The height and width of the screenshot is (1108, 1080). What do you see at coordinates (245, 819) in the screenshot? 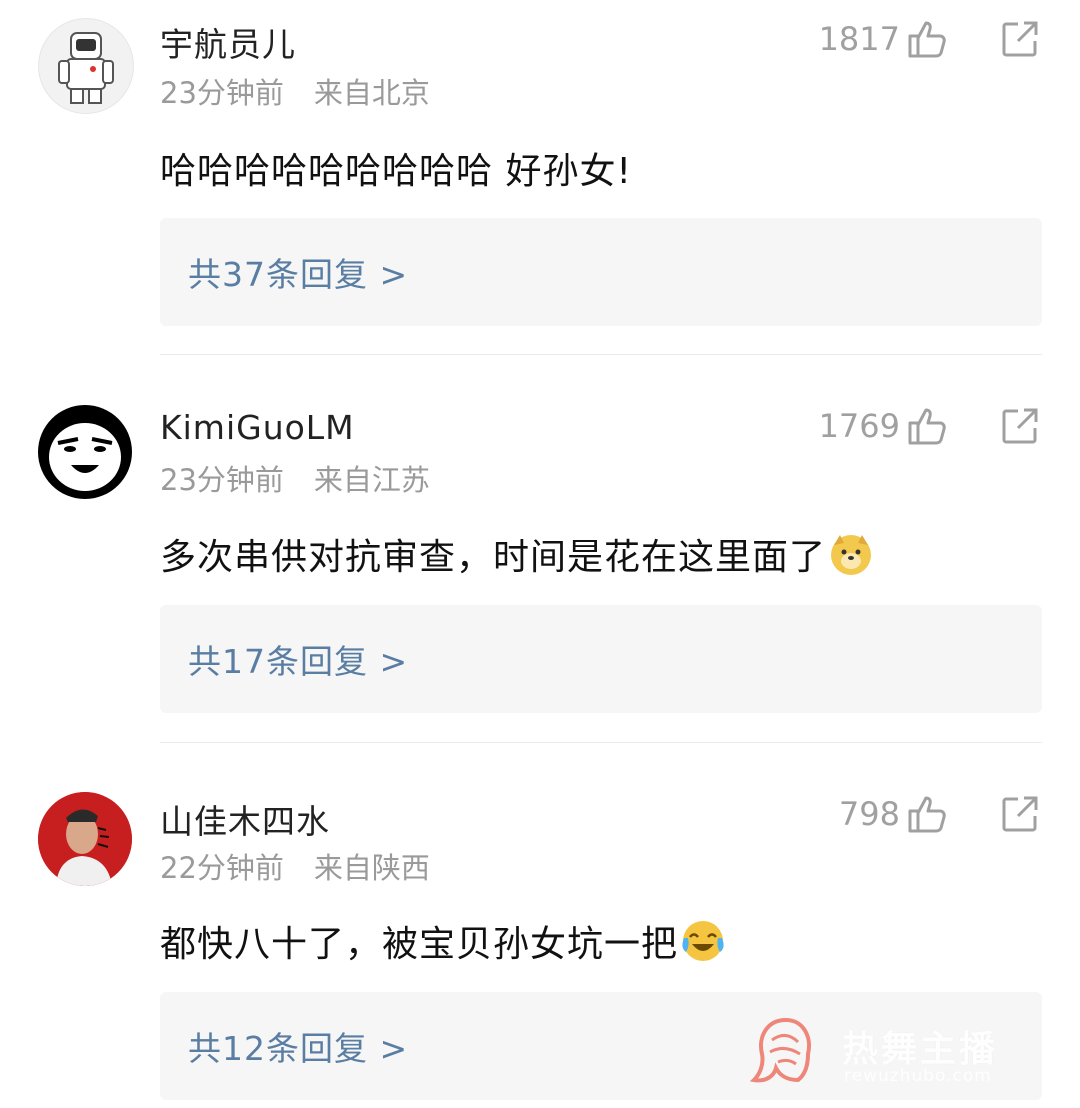
I see `username: 山佳木四水` at bounding box center [245, 819].